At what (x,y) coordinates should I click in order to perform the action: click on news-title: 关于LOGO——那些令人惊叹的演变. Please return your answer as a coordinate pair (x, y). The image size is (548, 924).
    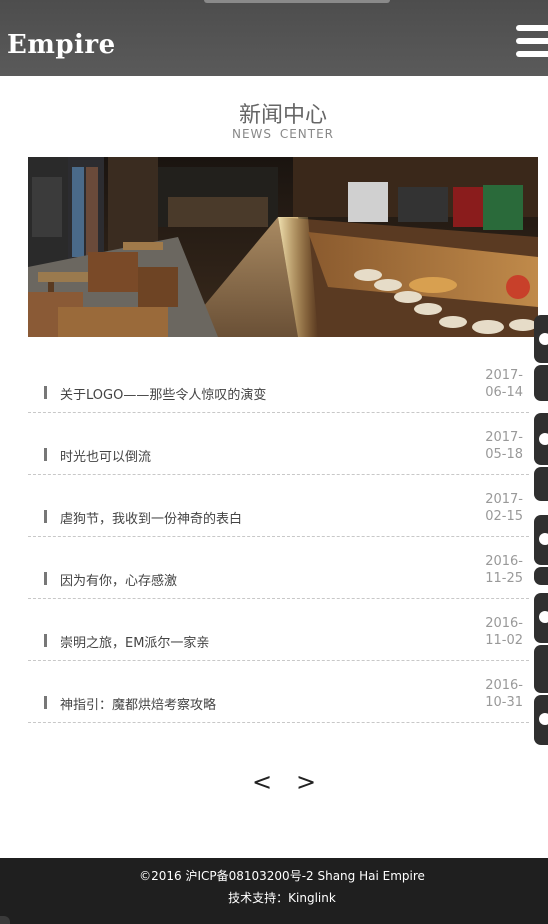
    Looking at the image, I should click on (163, 393).